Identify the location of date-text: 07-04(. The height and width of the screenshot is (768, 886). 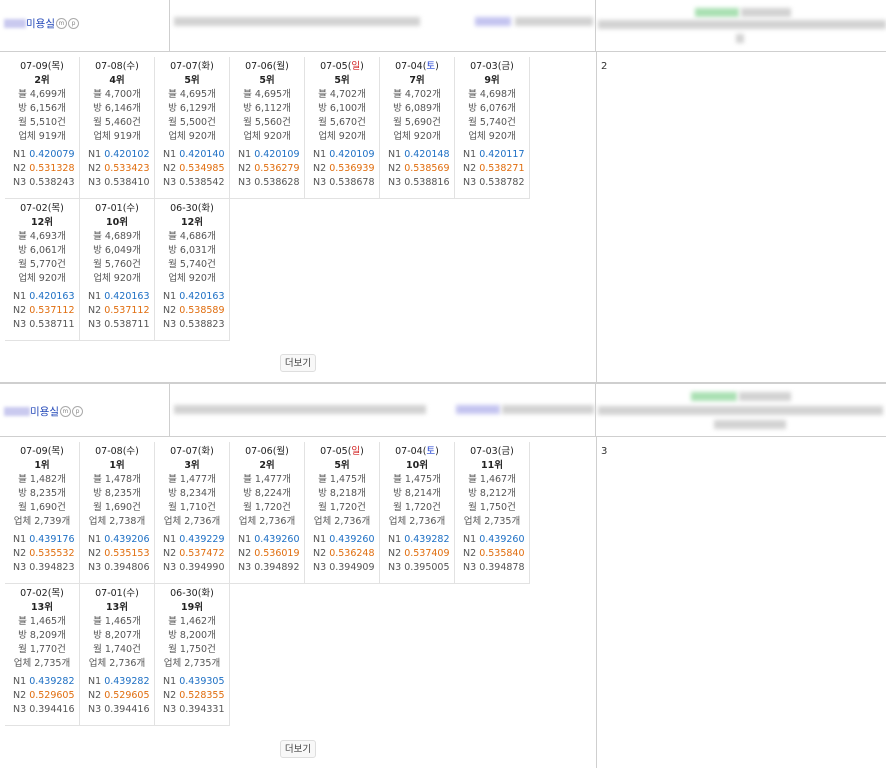
(411, 66).